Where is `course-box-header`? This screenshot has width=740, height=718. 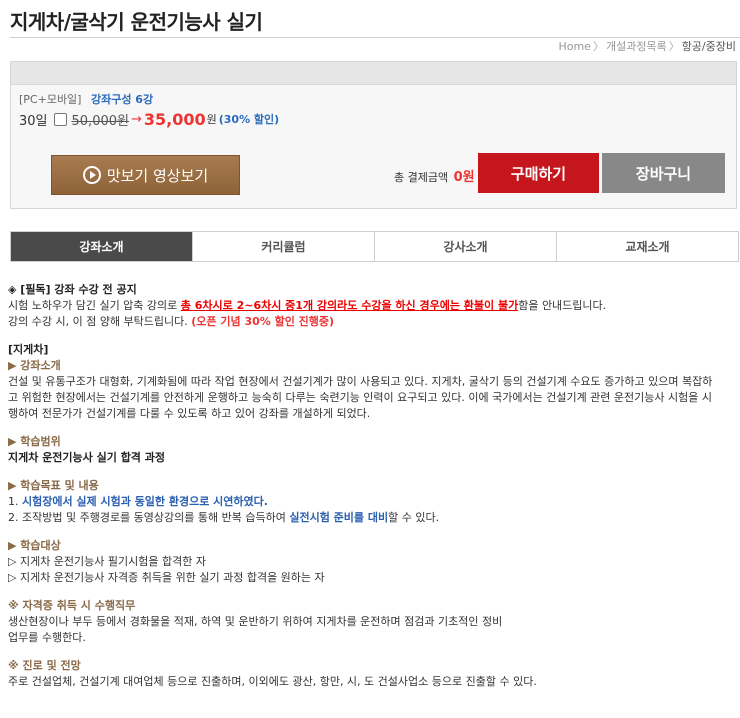
course-box-header is located at coordinates (373, 73).